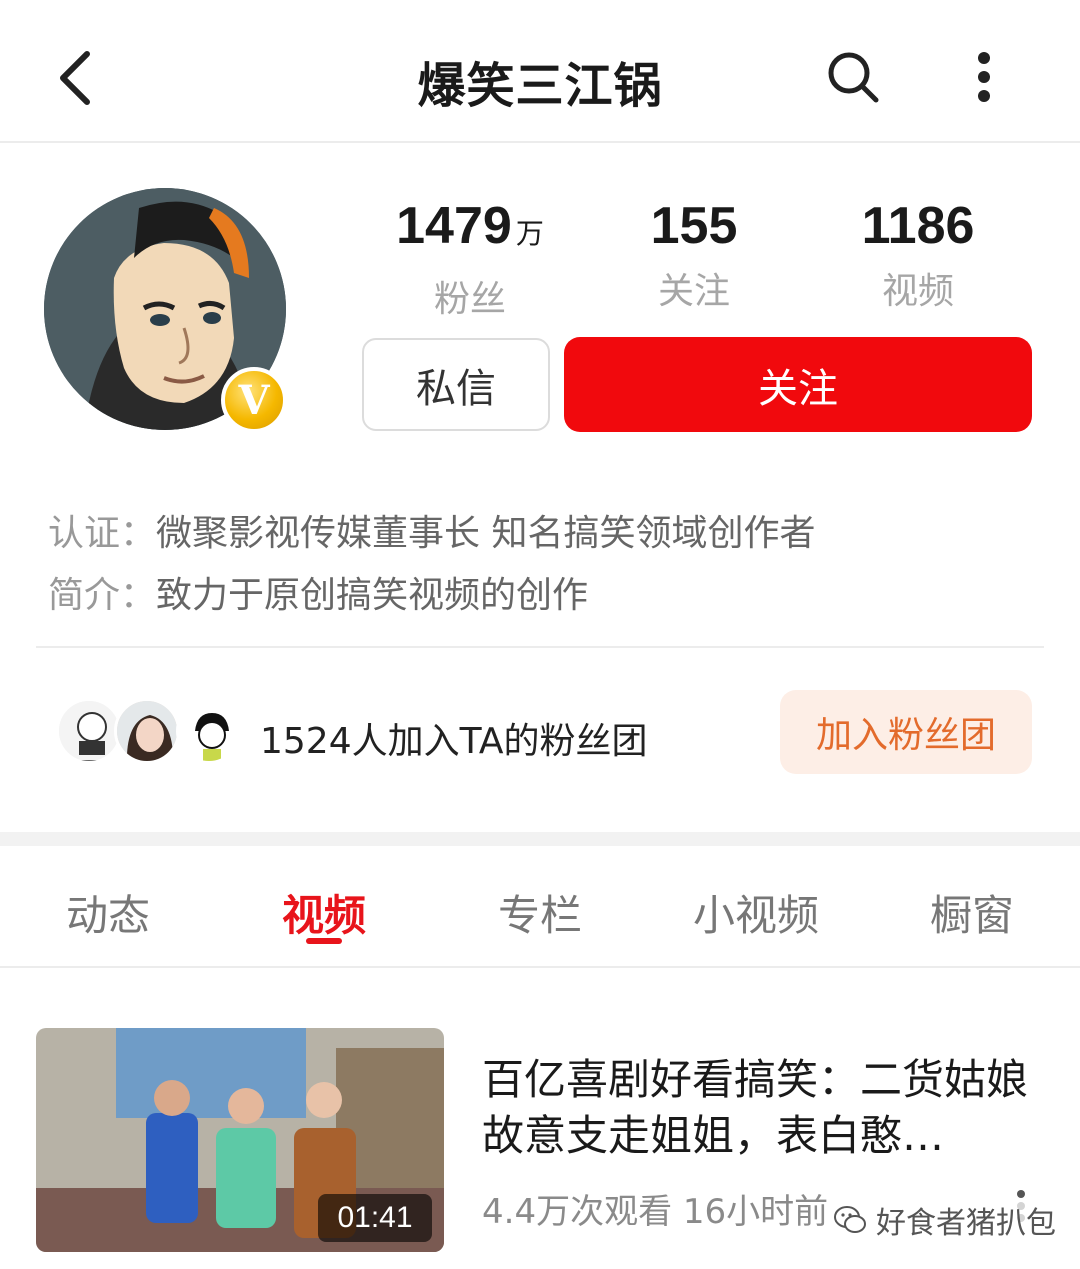  I want to click on tab-videos: 视频, so click(324, 912).